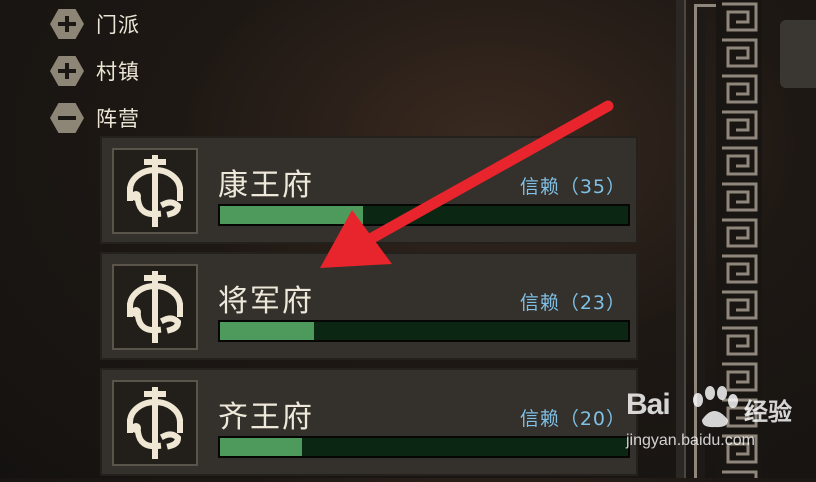 The width and height of the screenshot is (816, 482). Describe the element at coordinates (266, 185) in the screenshot. I see `faction-name: 康王府` at that location.